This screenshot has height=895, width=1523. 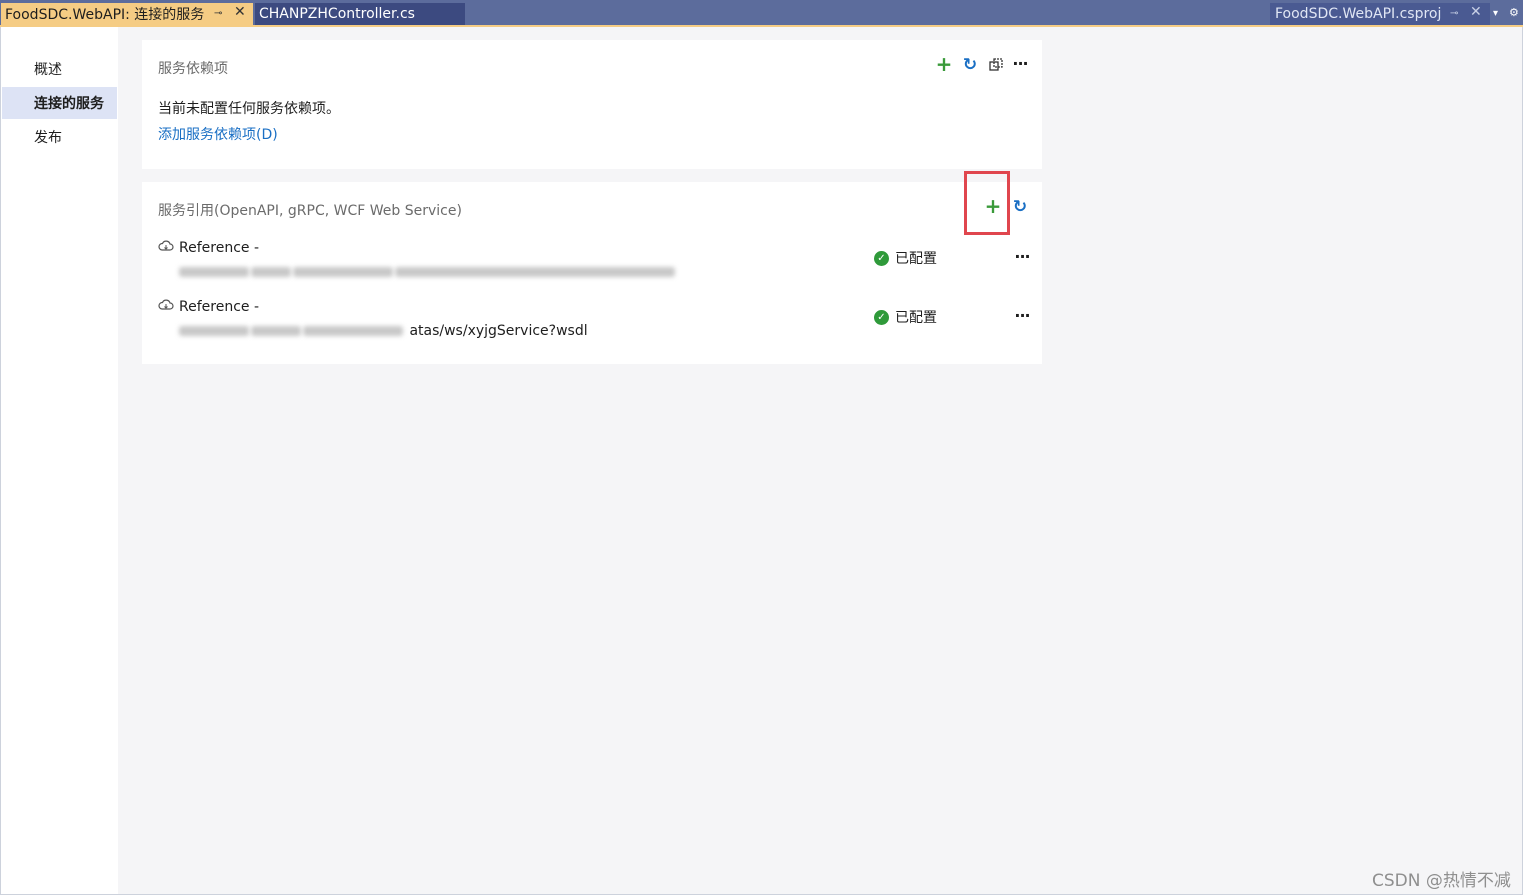 What do you see at coordinates (59, 460) in the screenshot?
I see `sidebar: 概述 连接的服务 发布` at bounding box center [59, 460].